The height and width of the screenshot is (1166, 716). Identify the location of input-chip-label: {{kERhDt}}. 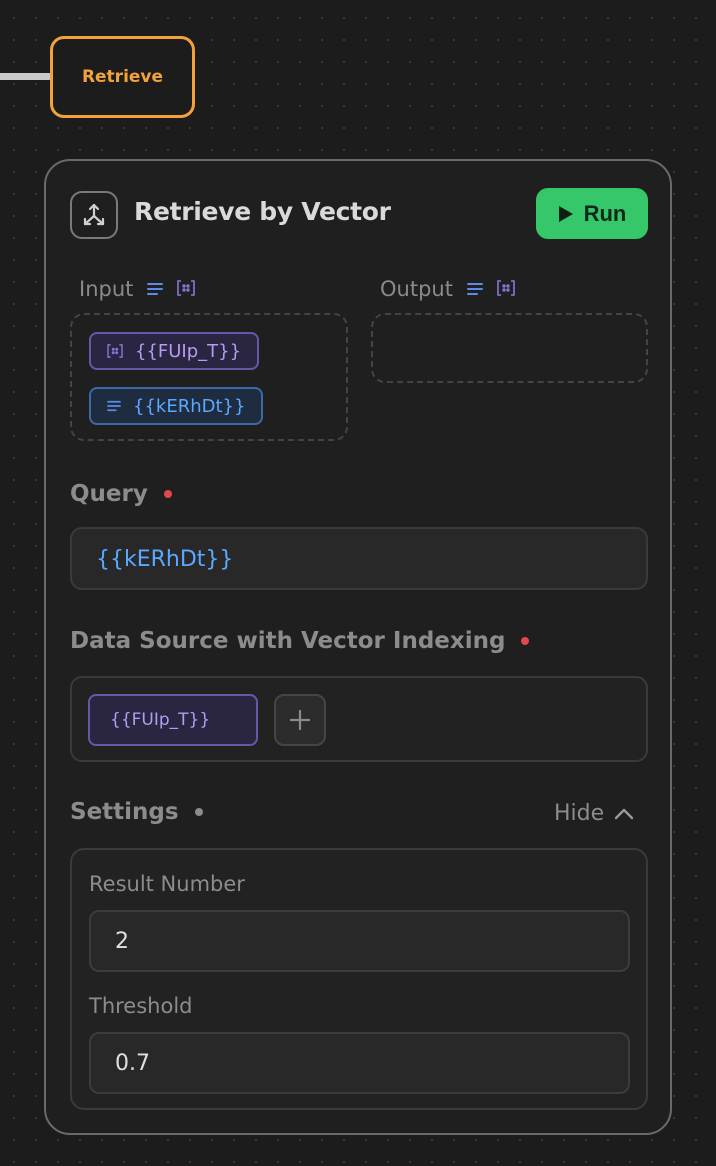
(189, 406).